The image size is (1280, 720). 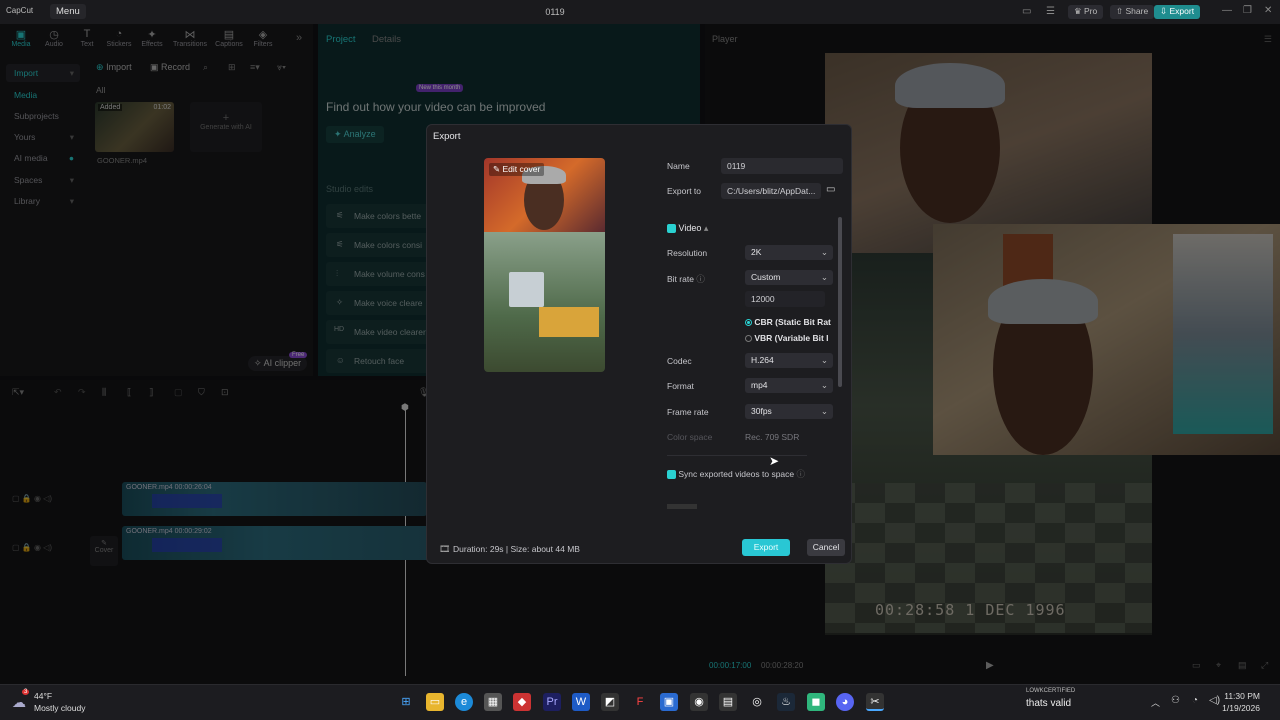 What do you see at coordinates (671, 475) in the screenshot?
I see `sync-checkbox` at bounding box center [671, 475].